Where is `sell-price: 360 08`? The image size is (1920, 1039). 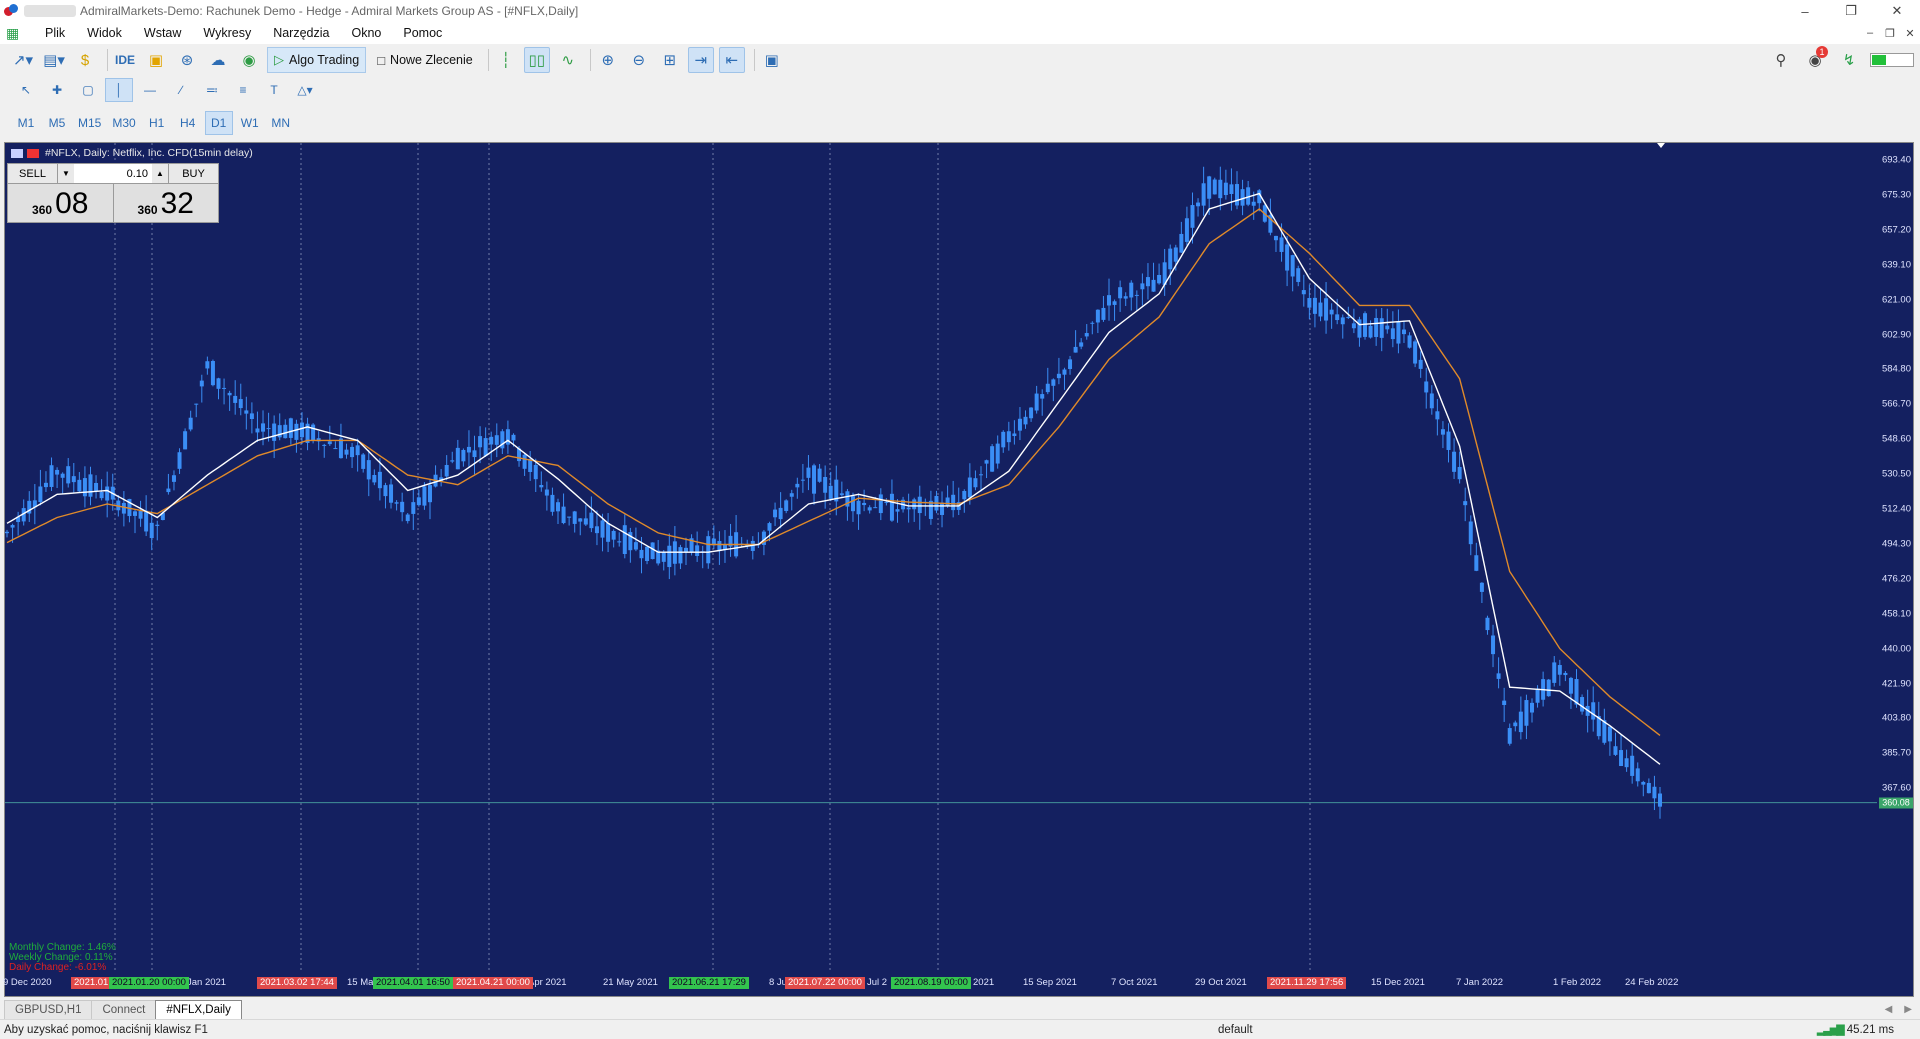
sell-price: 360 08 is located at coordinates (61, 203).